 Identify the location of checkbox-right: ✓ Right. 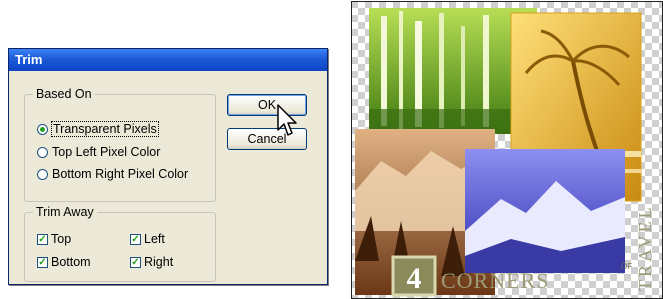
(151, 262).